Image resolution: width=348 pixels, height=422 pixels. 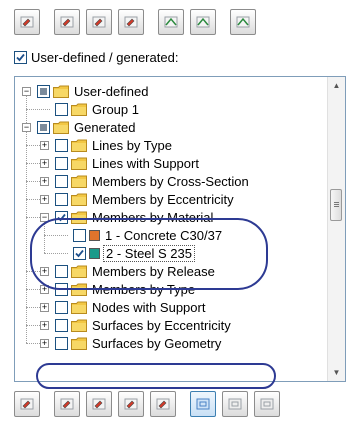 I want to click on user-defined-generated-row: User-defined / generated:, so click(x=96, y=57).